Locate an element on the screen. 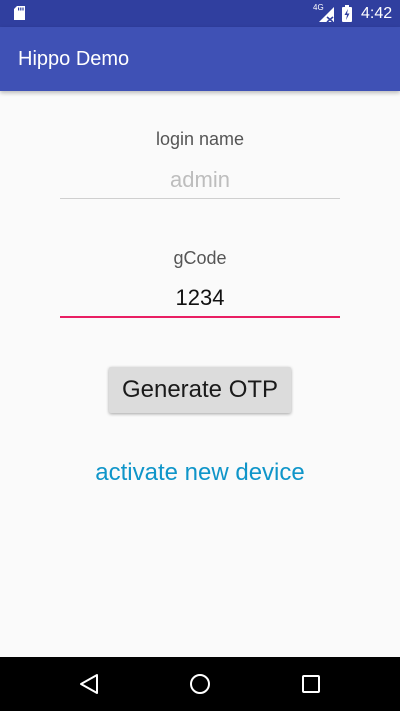 The height and width of the screenshot is (711, 400). status-clock: 4:42 is located at coordinates (377, 13).